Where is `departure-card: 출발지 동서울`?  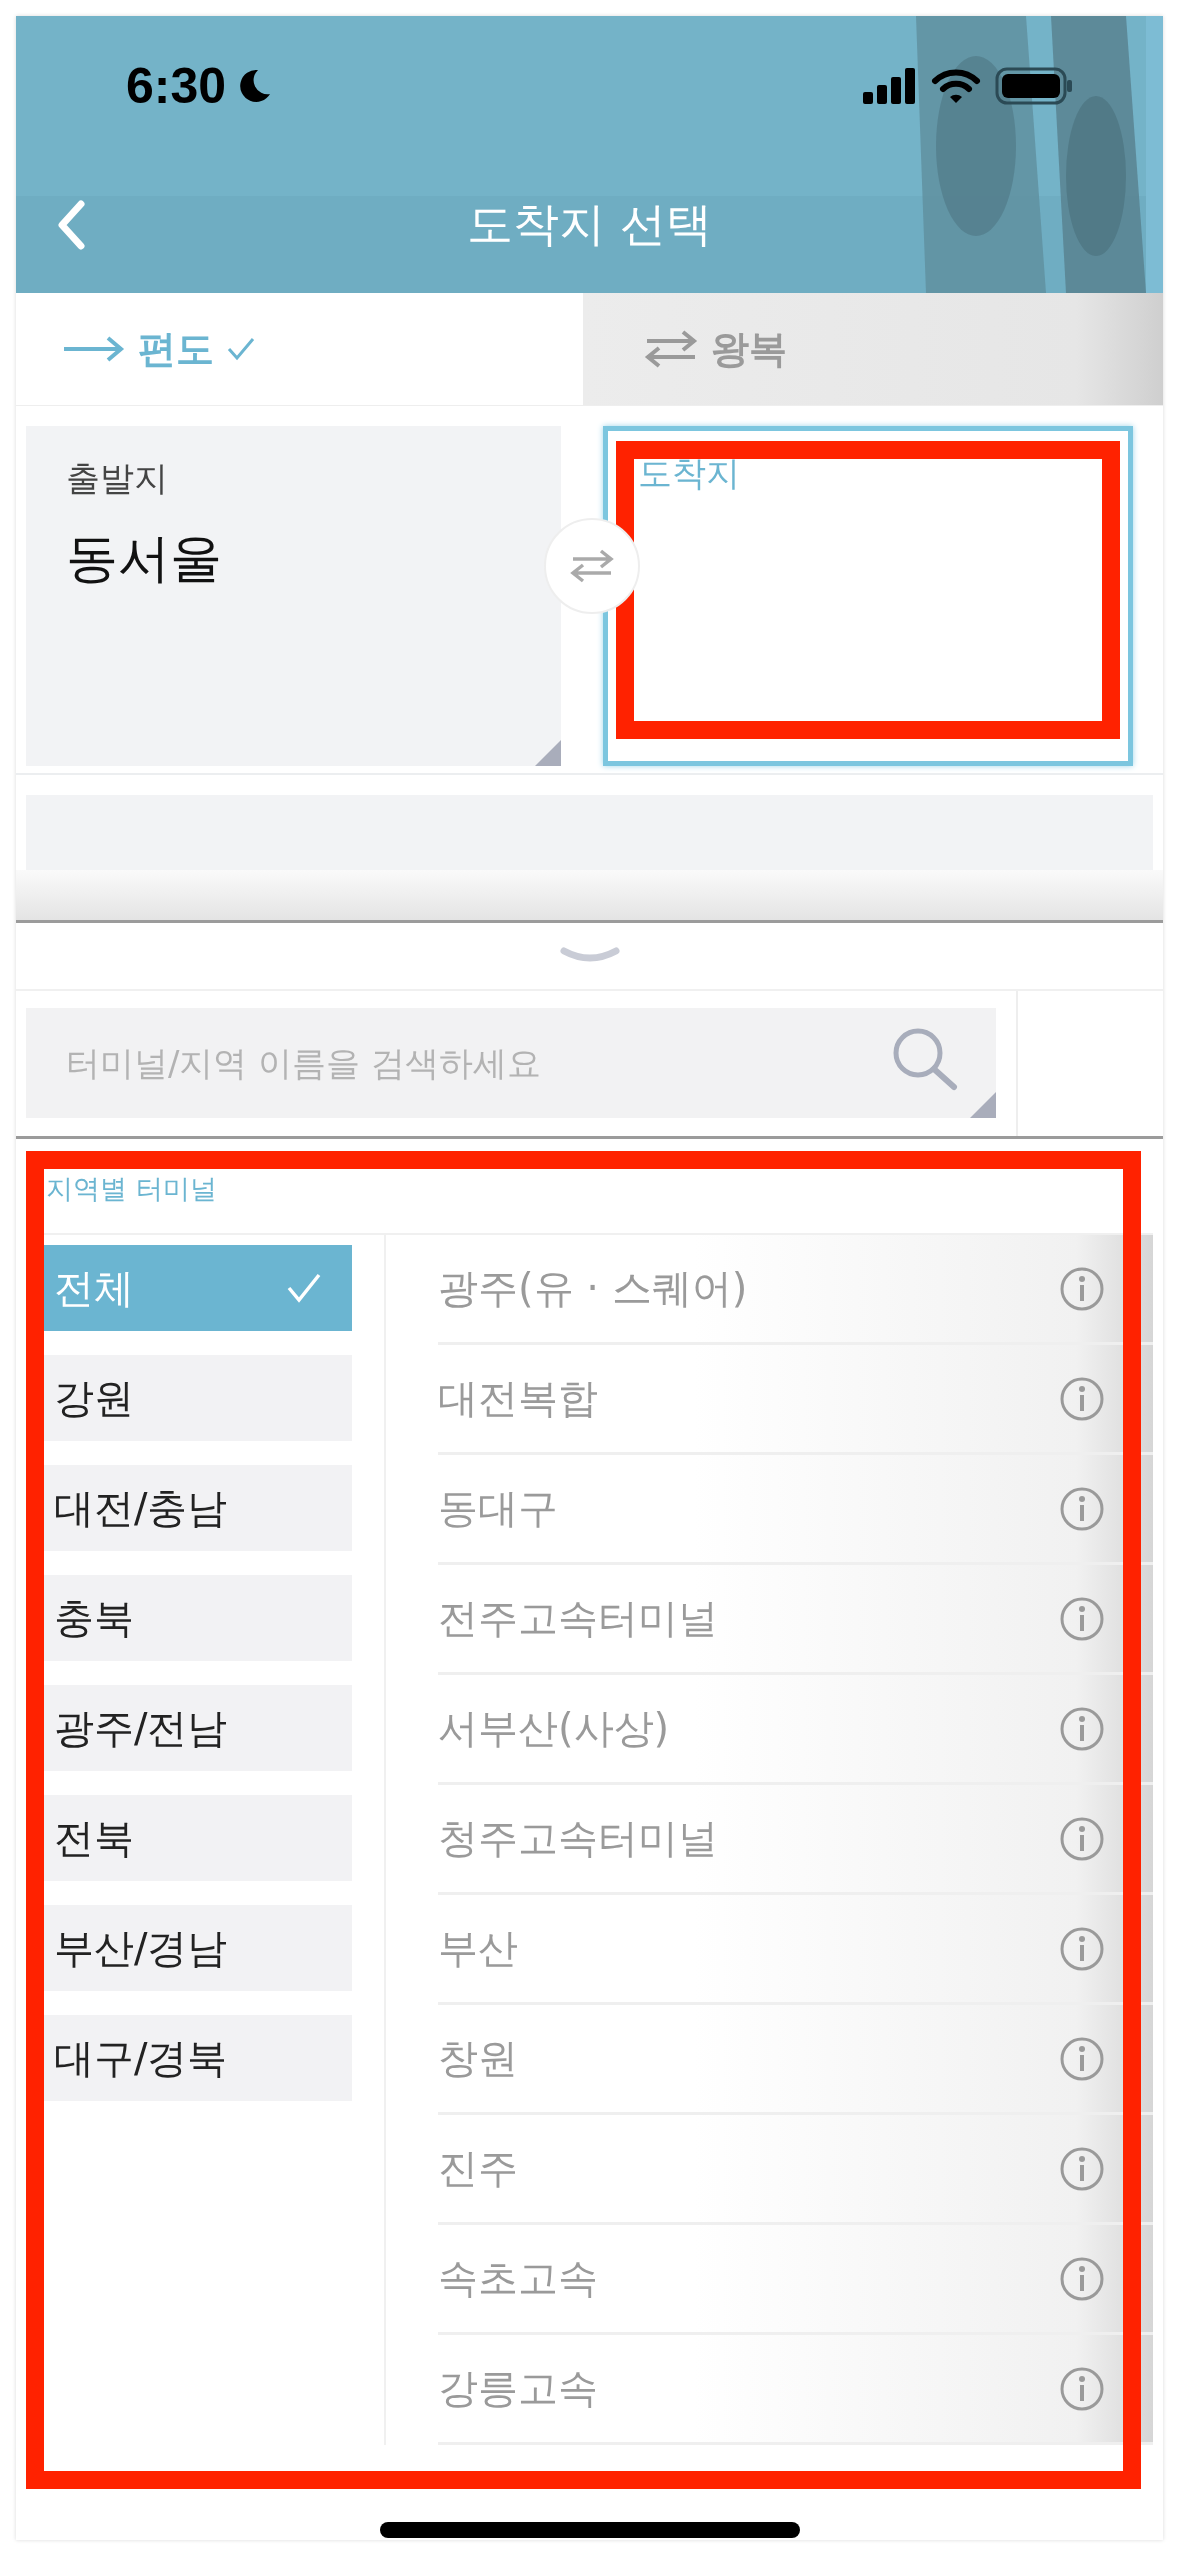
departure-card: 출발지 동서울 is located at coordinates (293, 596).